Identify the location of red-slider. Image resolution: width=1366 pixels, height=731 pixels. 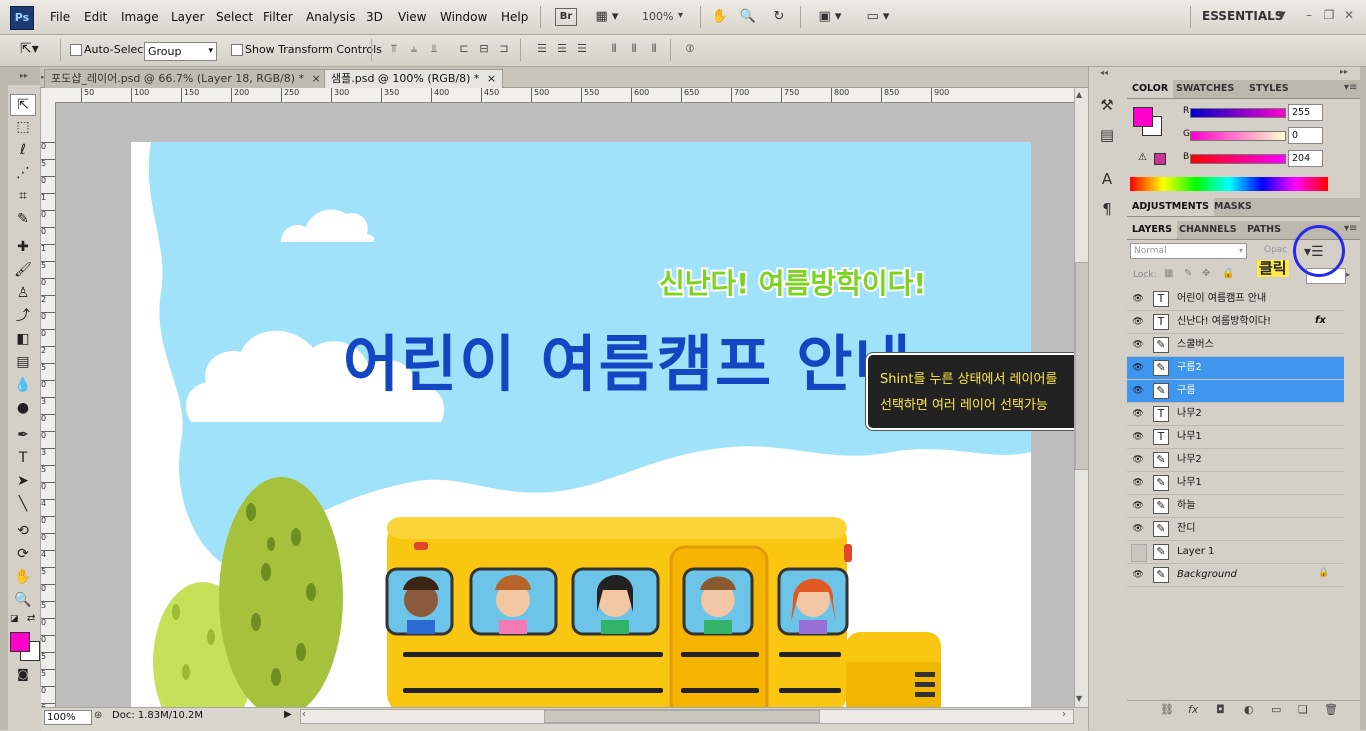
(1238, 113).